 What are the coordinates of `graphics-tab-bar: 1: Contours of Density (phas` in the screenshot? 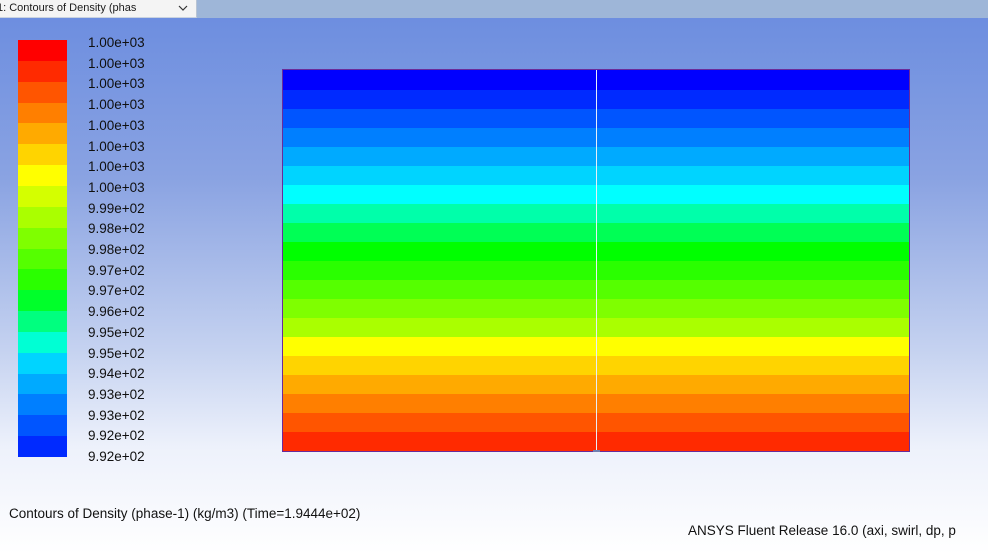 It's located at (494, 9).